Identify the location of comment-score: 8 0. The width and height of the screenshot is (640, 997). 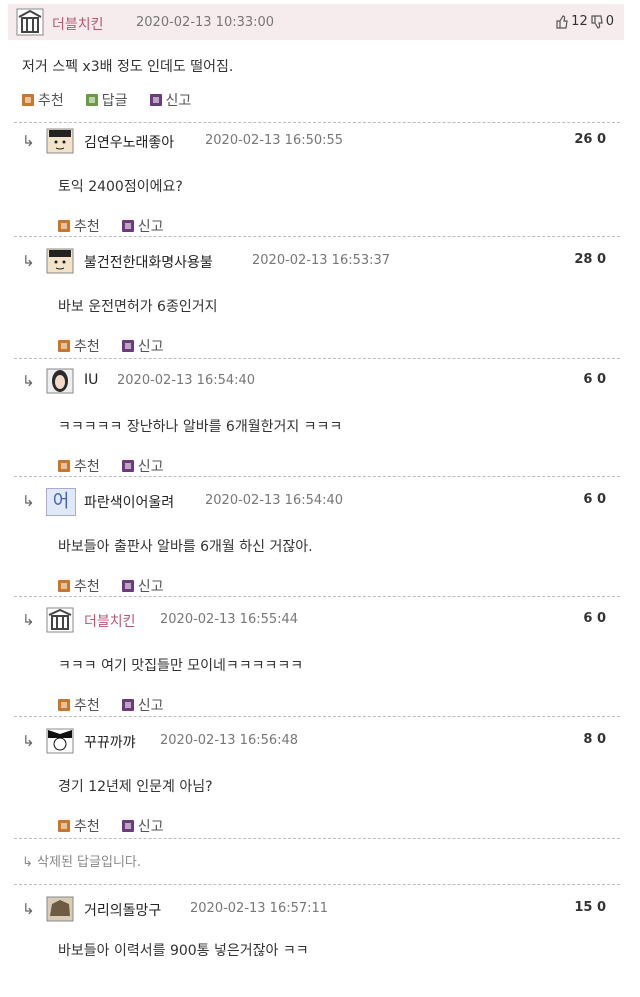
(594, 739).